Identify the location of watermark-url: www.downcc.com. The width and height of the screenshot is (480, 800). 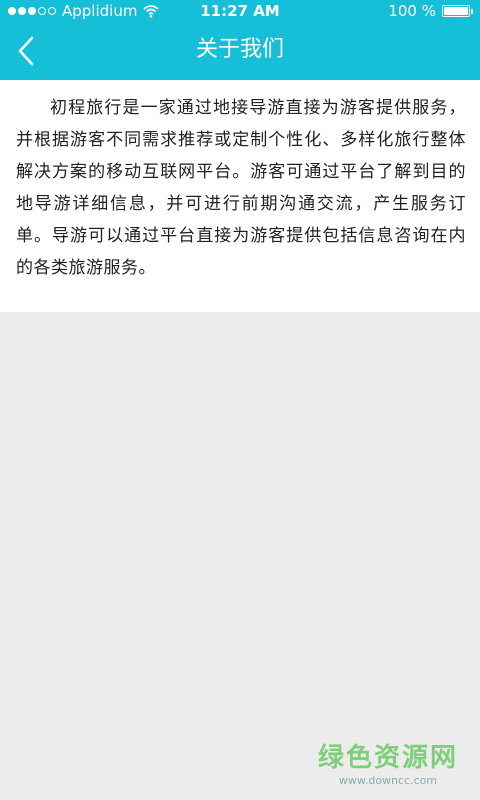
(388, 780).